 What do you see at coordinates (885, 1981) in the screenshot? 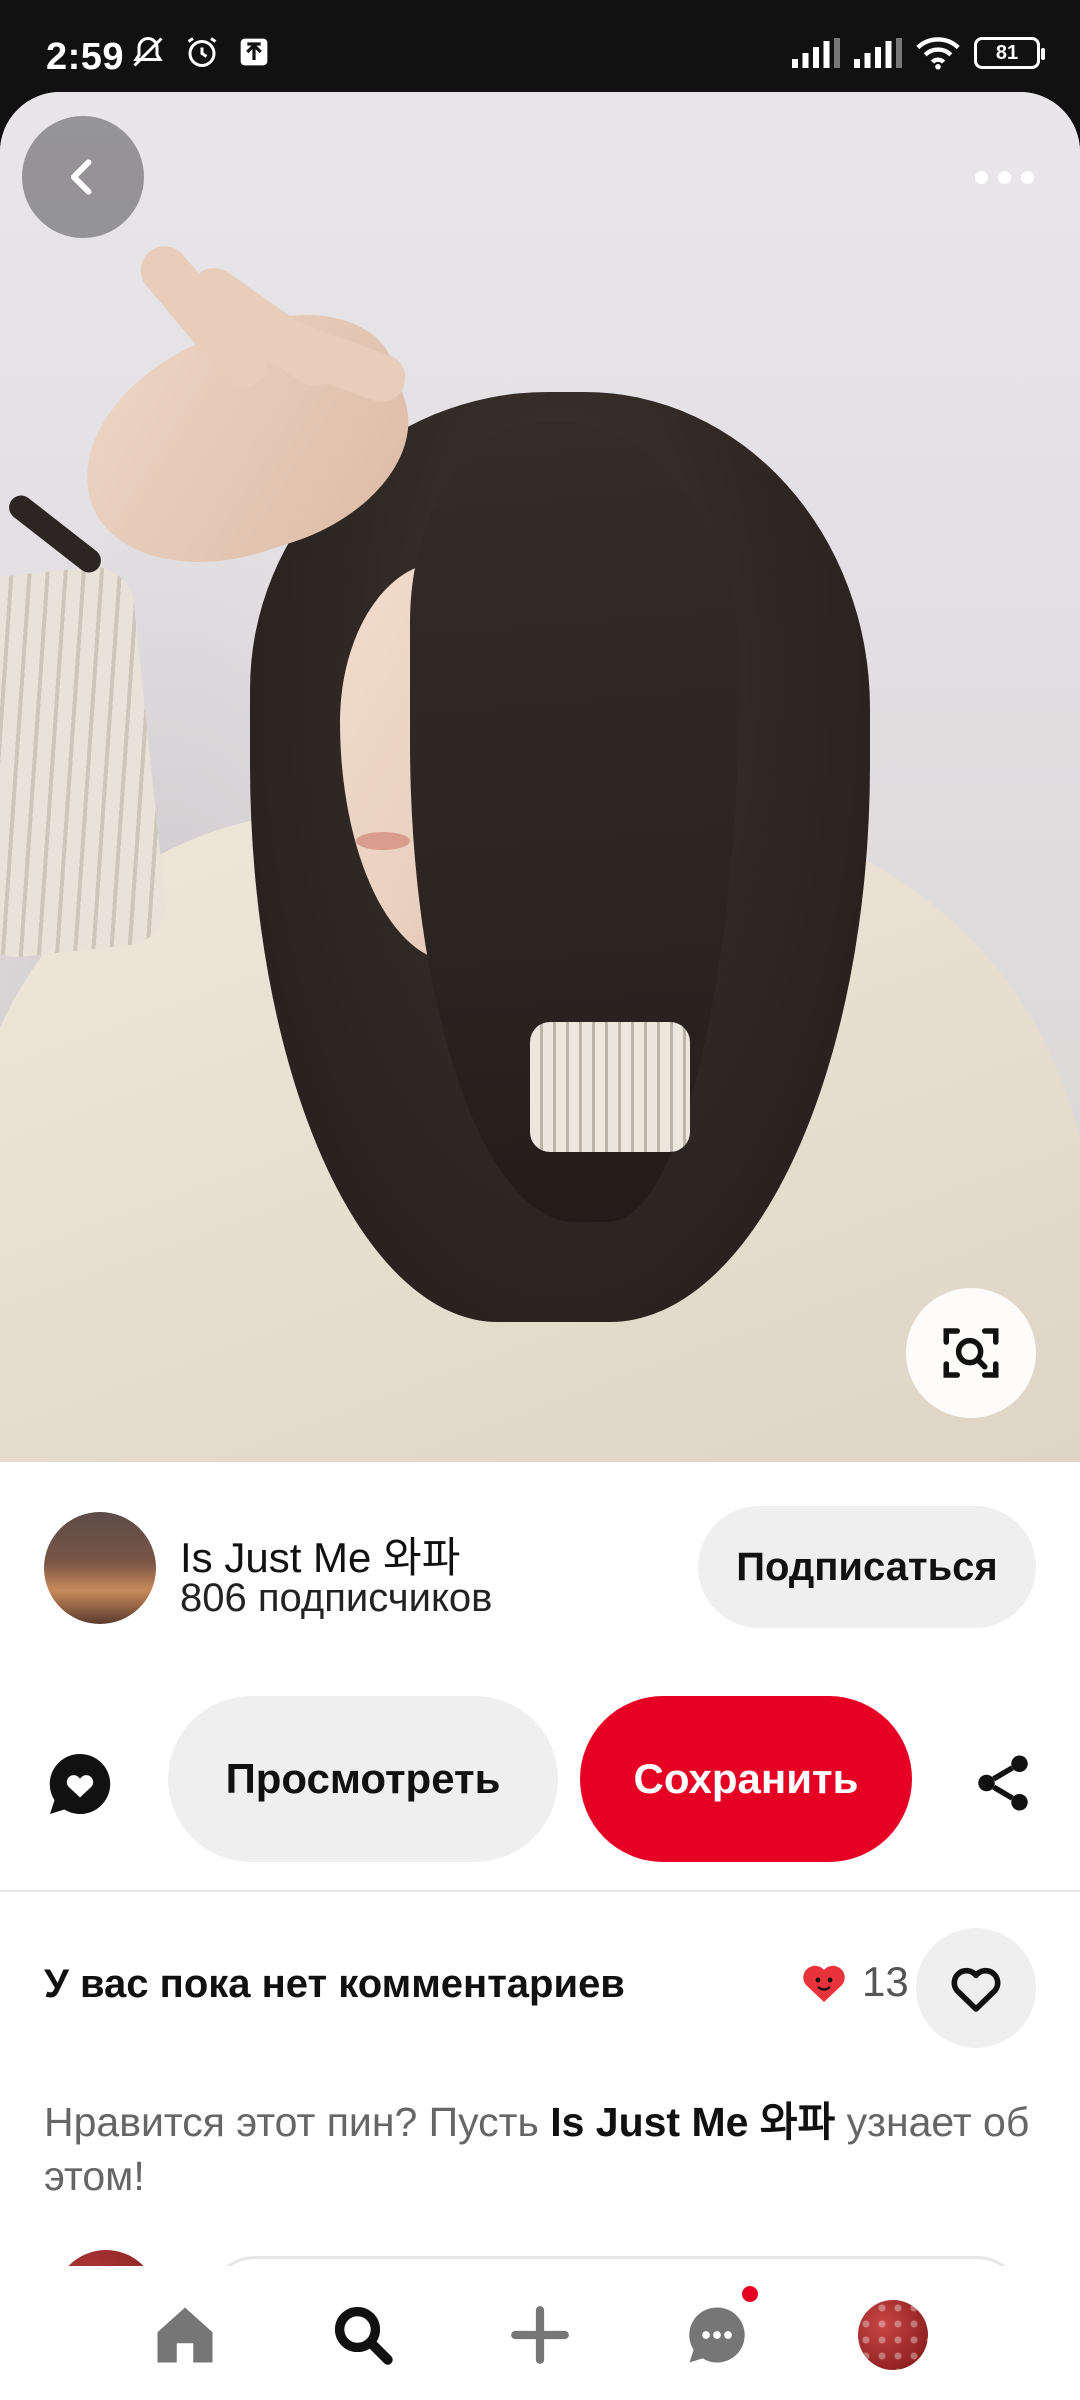
I see `reaction-count: 13` at bounding box center [885, 1981].